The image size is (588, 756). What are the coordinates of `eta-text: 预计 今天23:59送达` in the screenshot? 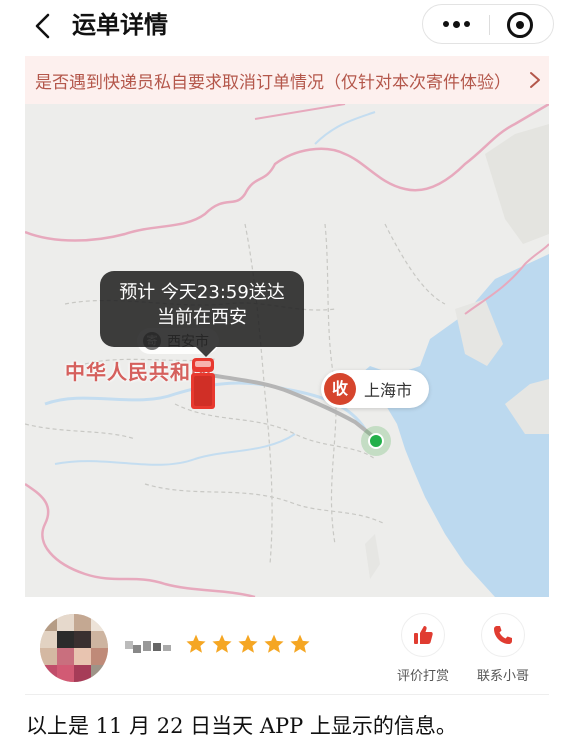 It's located at (202, 292).